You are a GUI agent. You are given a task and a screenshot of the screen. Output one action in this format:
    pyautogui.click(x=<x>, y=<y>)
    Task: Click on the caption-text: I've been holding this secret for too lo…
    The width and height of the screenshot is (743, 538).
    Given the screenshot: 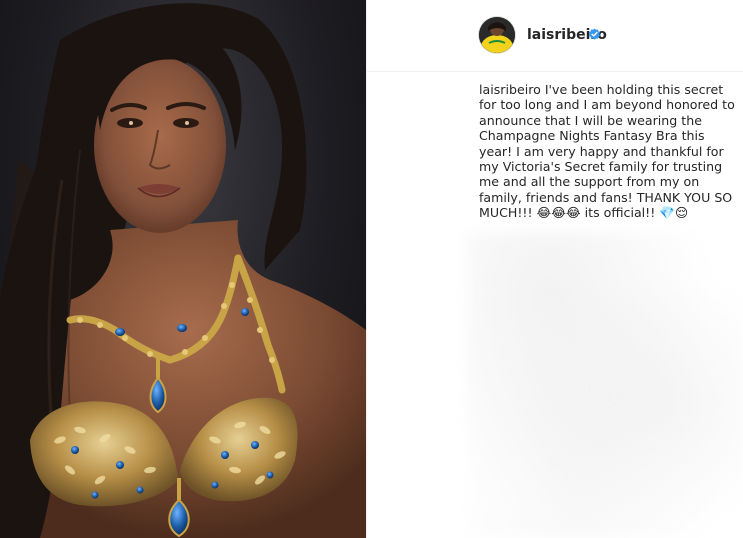 What is the action you would take?
    pyautogui.click(x=607, y=151)
    